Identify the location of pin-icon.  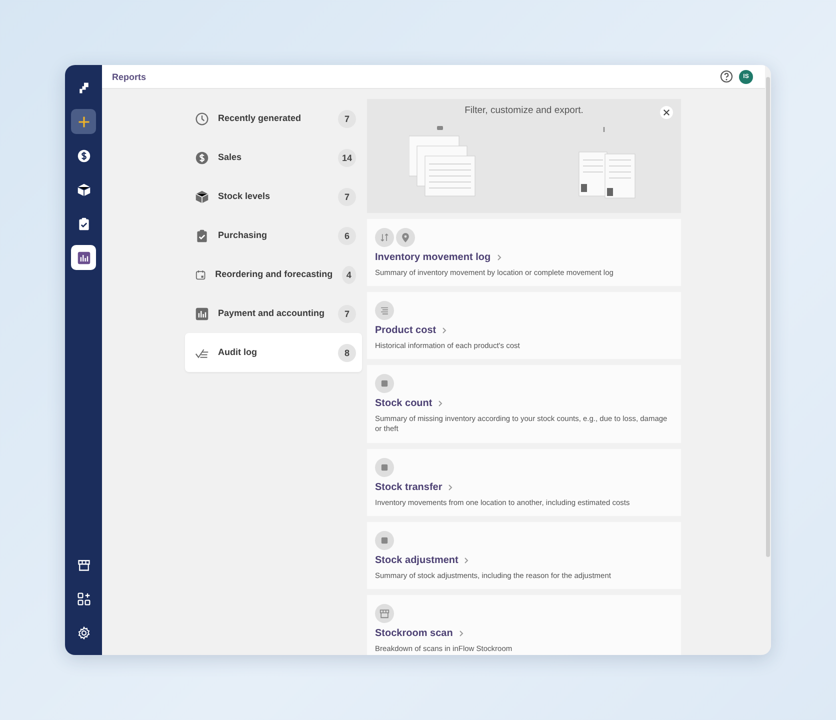
(405, 237).